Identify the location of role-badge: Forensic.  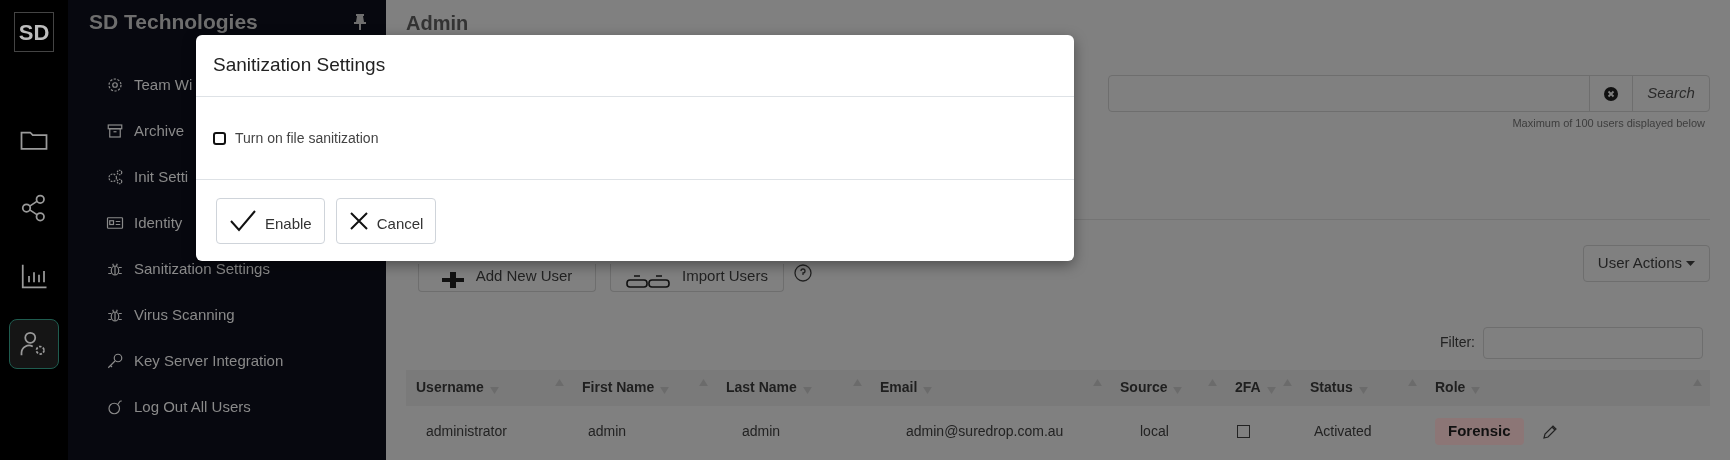
(1479, 431).